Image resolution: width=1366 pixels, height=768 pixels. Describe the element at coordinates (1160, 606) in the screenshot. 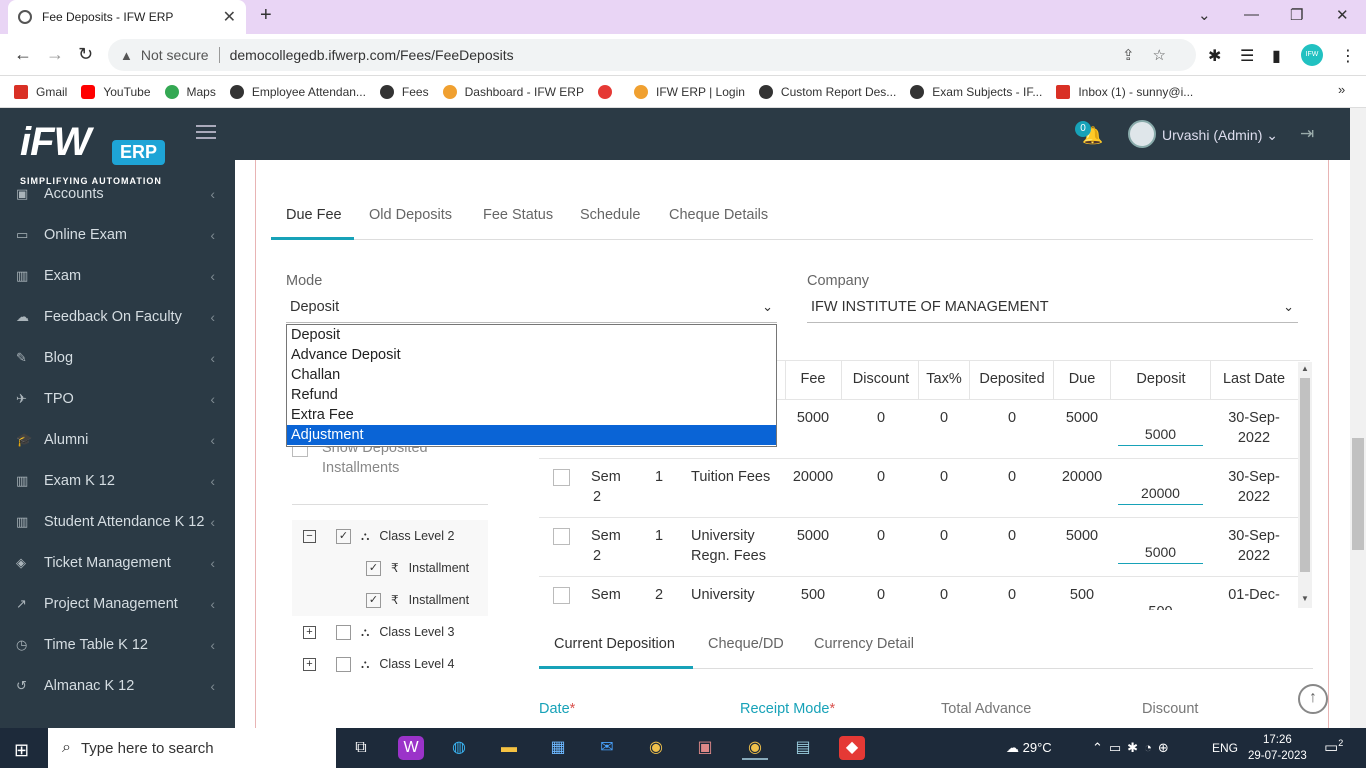

I see `deposit-input-partial: 500` at that location.